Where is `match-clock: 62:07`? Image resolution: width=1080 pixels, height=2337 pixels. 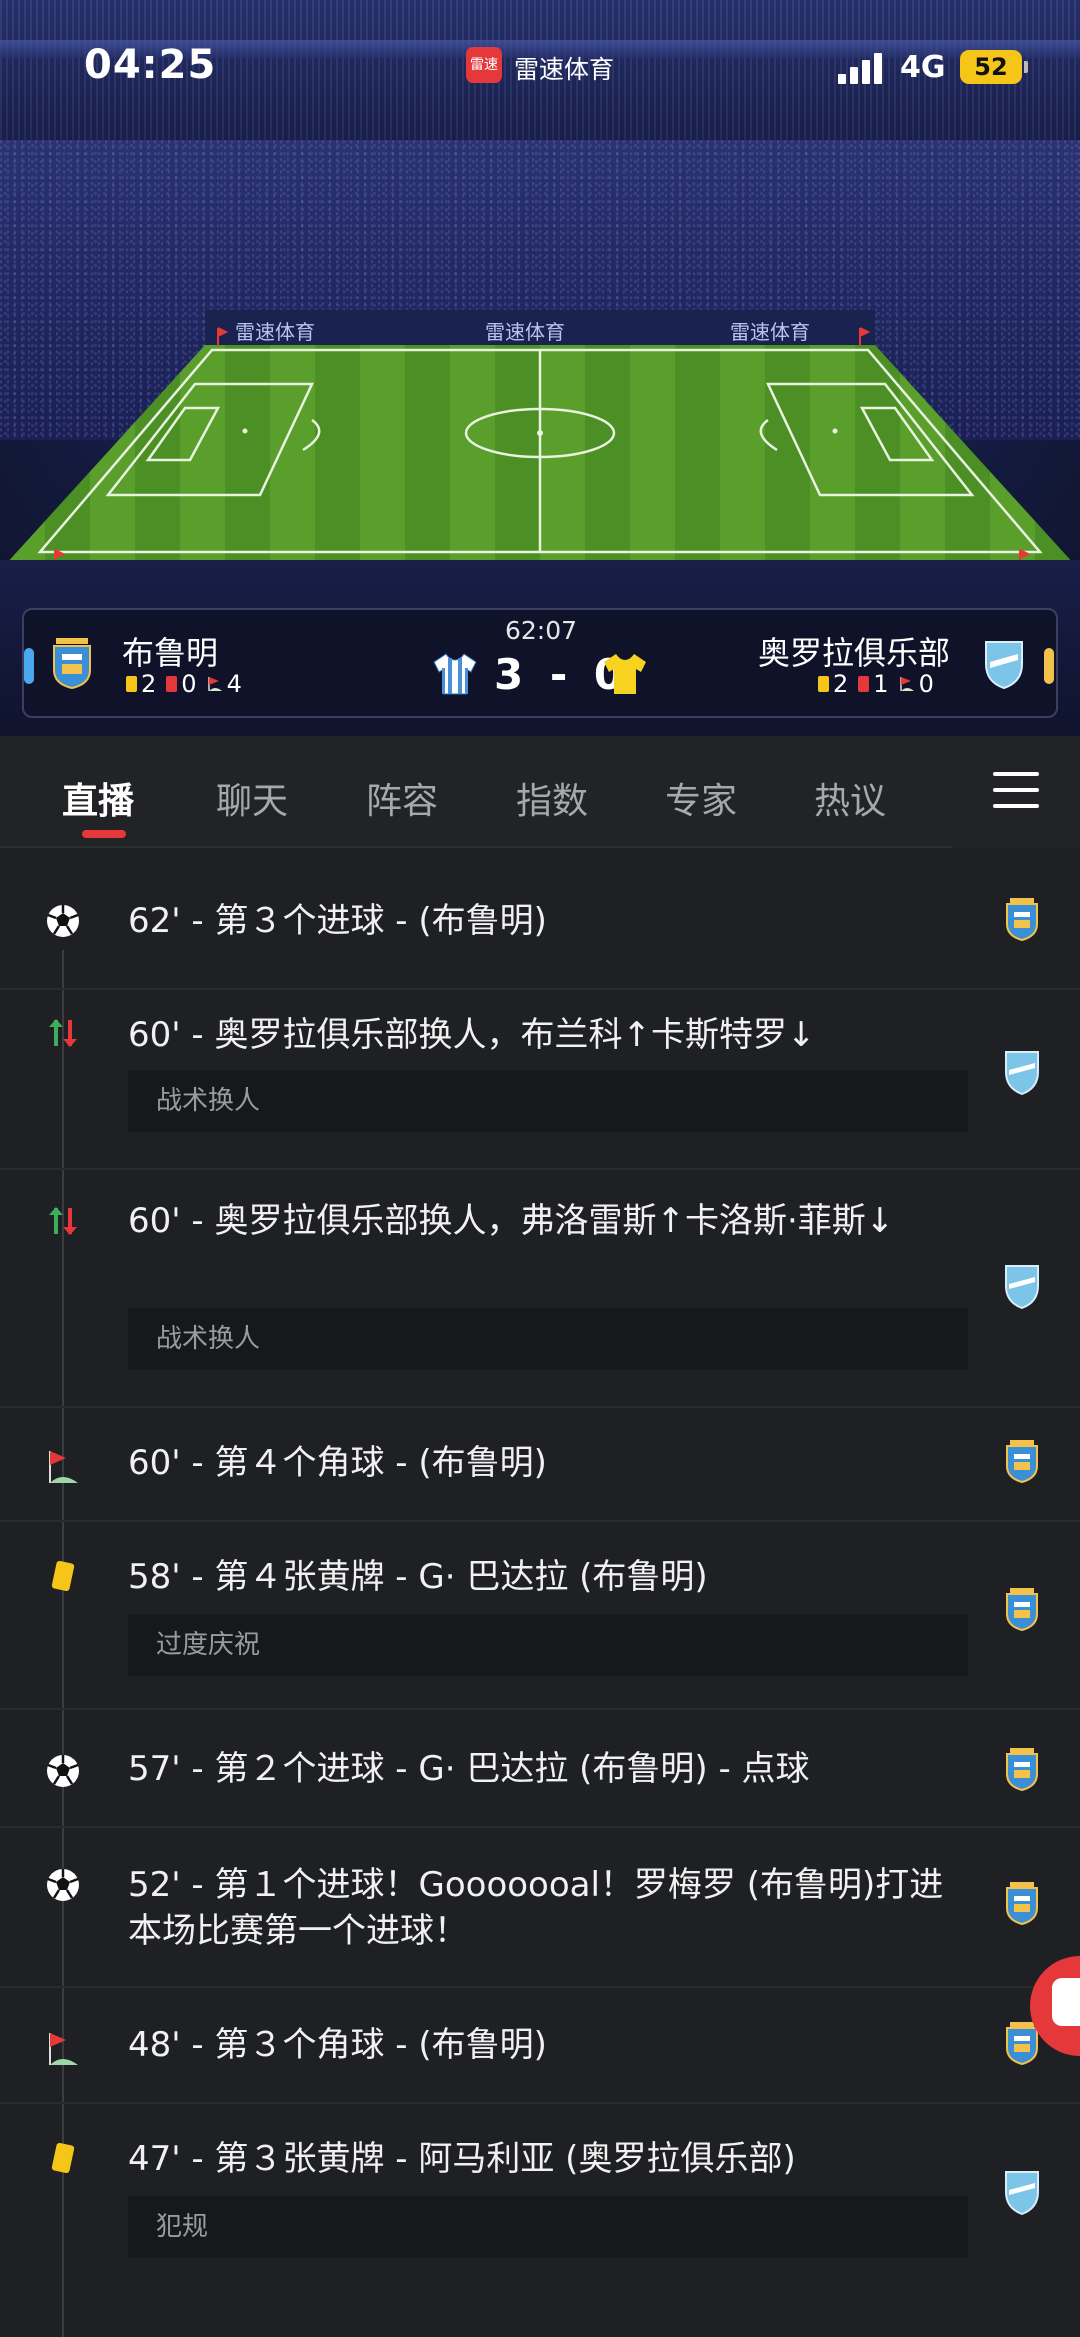 match-clock: 62:07 is located at coordinates (541, 630).